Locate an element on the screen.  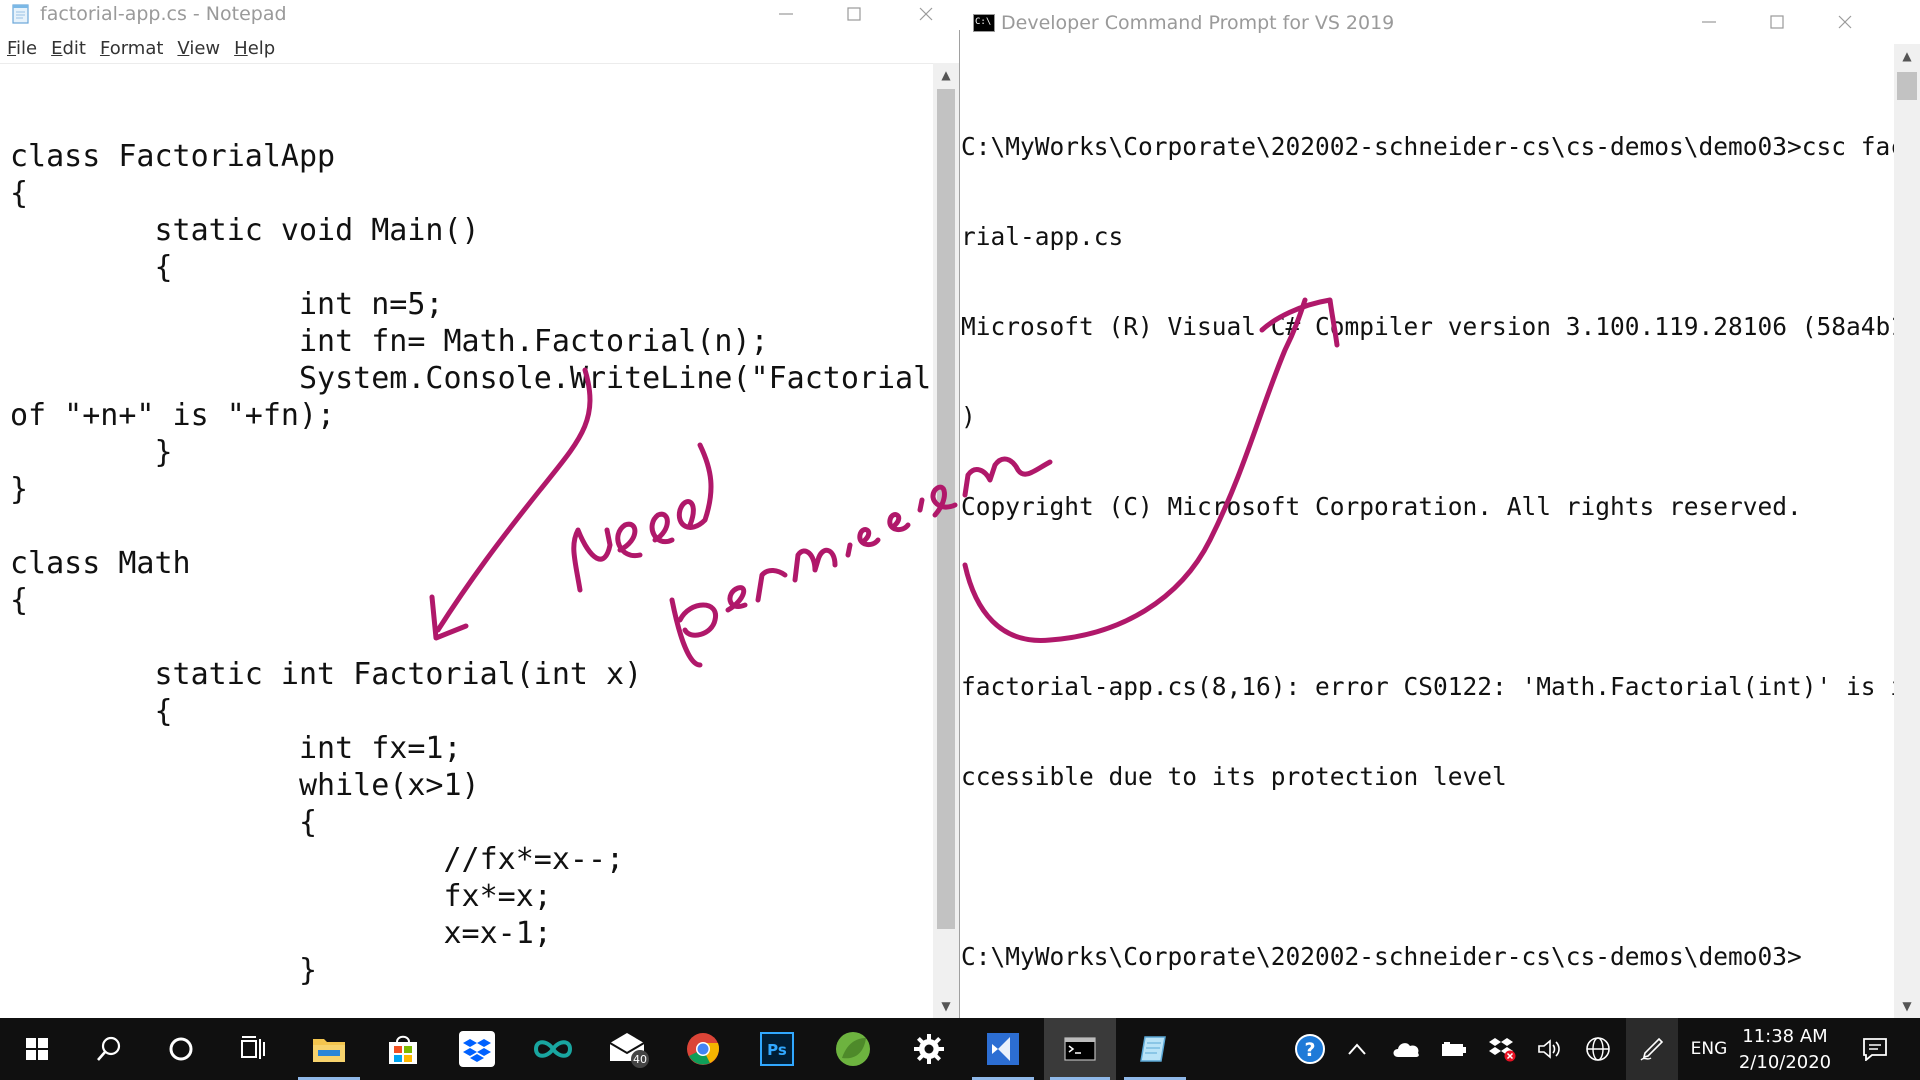
start-button is located at coordinates (37, 1049).